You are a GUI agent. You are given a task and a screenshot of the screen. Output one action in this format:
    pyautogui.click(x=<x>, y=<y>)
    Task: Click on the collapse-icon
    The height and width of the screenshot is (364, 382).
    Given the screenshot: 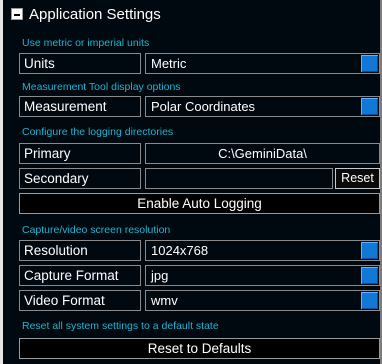 What is the action you would take?
    pyautogui.click(x=17, y=14)
    